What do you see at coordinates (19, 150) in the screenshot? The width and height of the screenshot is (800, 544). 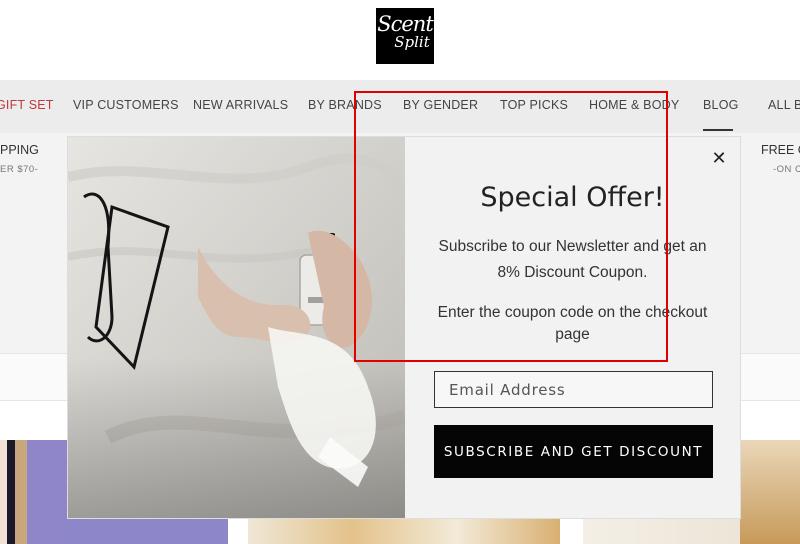 I see `promo-left-heading: PPING` at bounding box center [19, 150].